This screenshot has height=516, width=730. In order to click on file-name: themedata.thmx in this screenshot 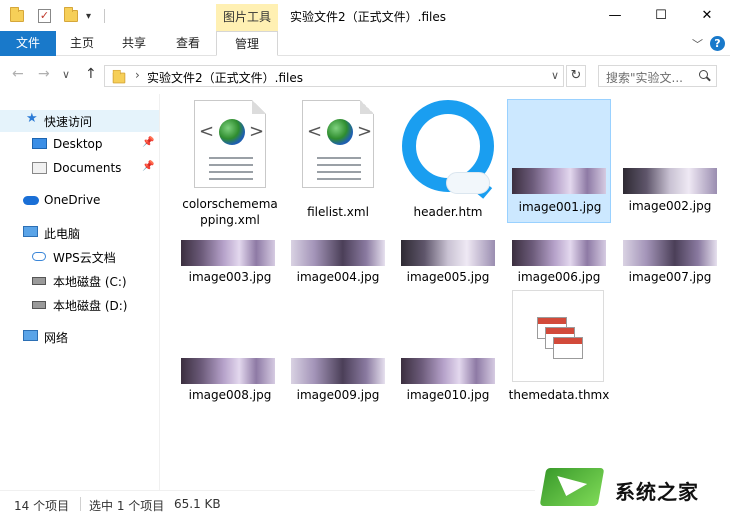, I will do `click(559, 395)`.